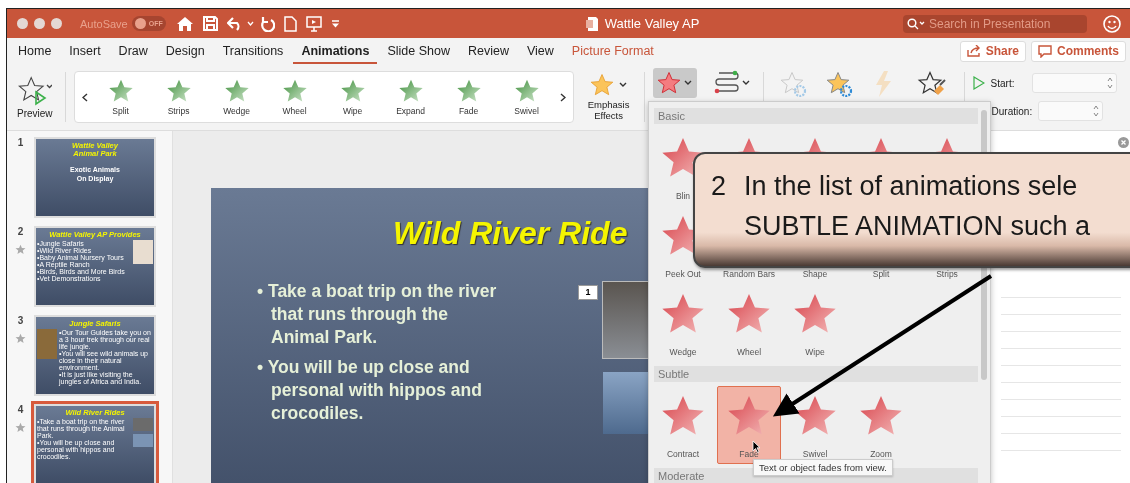  What do you see at coordinates (418, 51) in the screenshot?
I see `ribbon-tab: Slide Show` at bounding box center [418, 51].